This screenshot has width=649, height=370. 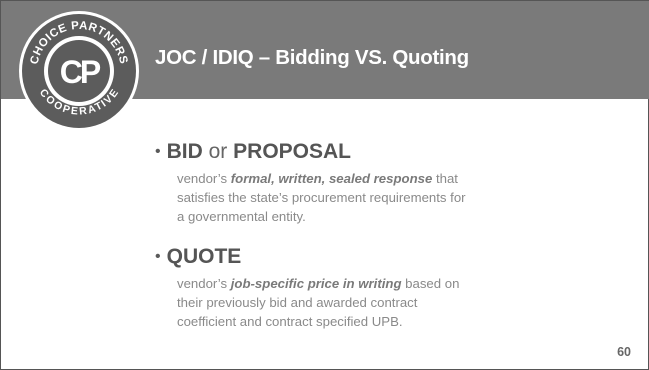 What do you see at coordinates (624, 352) in the screenshot?
I see `page-number: 60` at bounding box center [624, 352].